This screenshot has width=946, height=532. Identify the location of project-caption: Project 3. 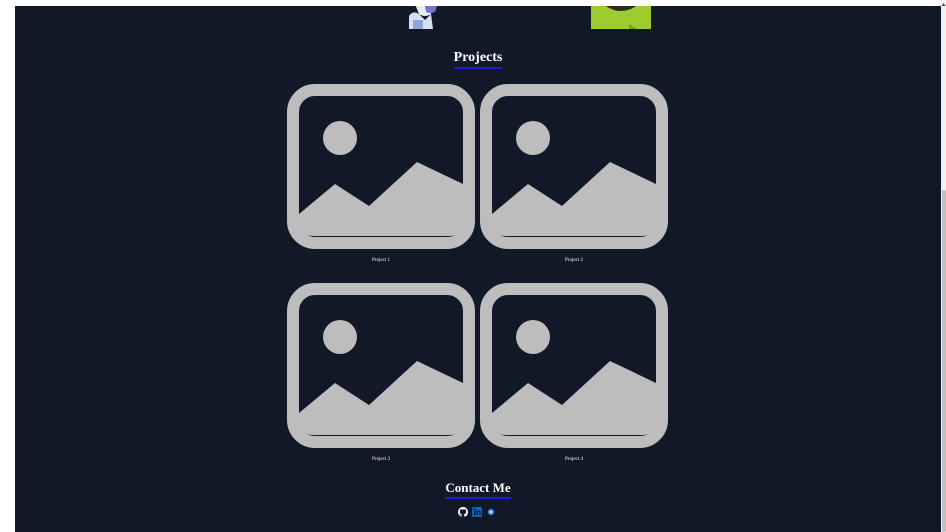
(381, 459).